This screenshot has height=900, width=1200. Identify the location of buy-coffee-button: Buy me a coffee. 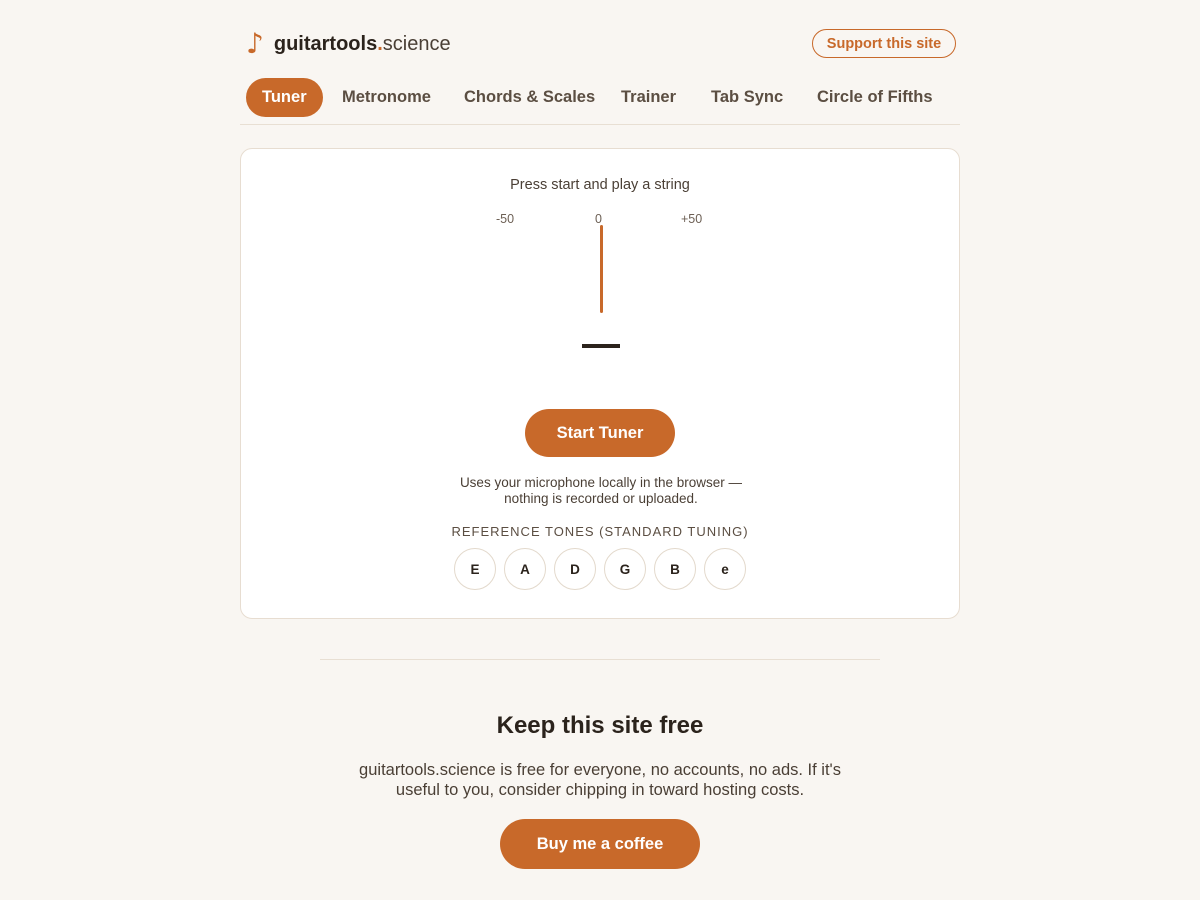
(600, 844).